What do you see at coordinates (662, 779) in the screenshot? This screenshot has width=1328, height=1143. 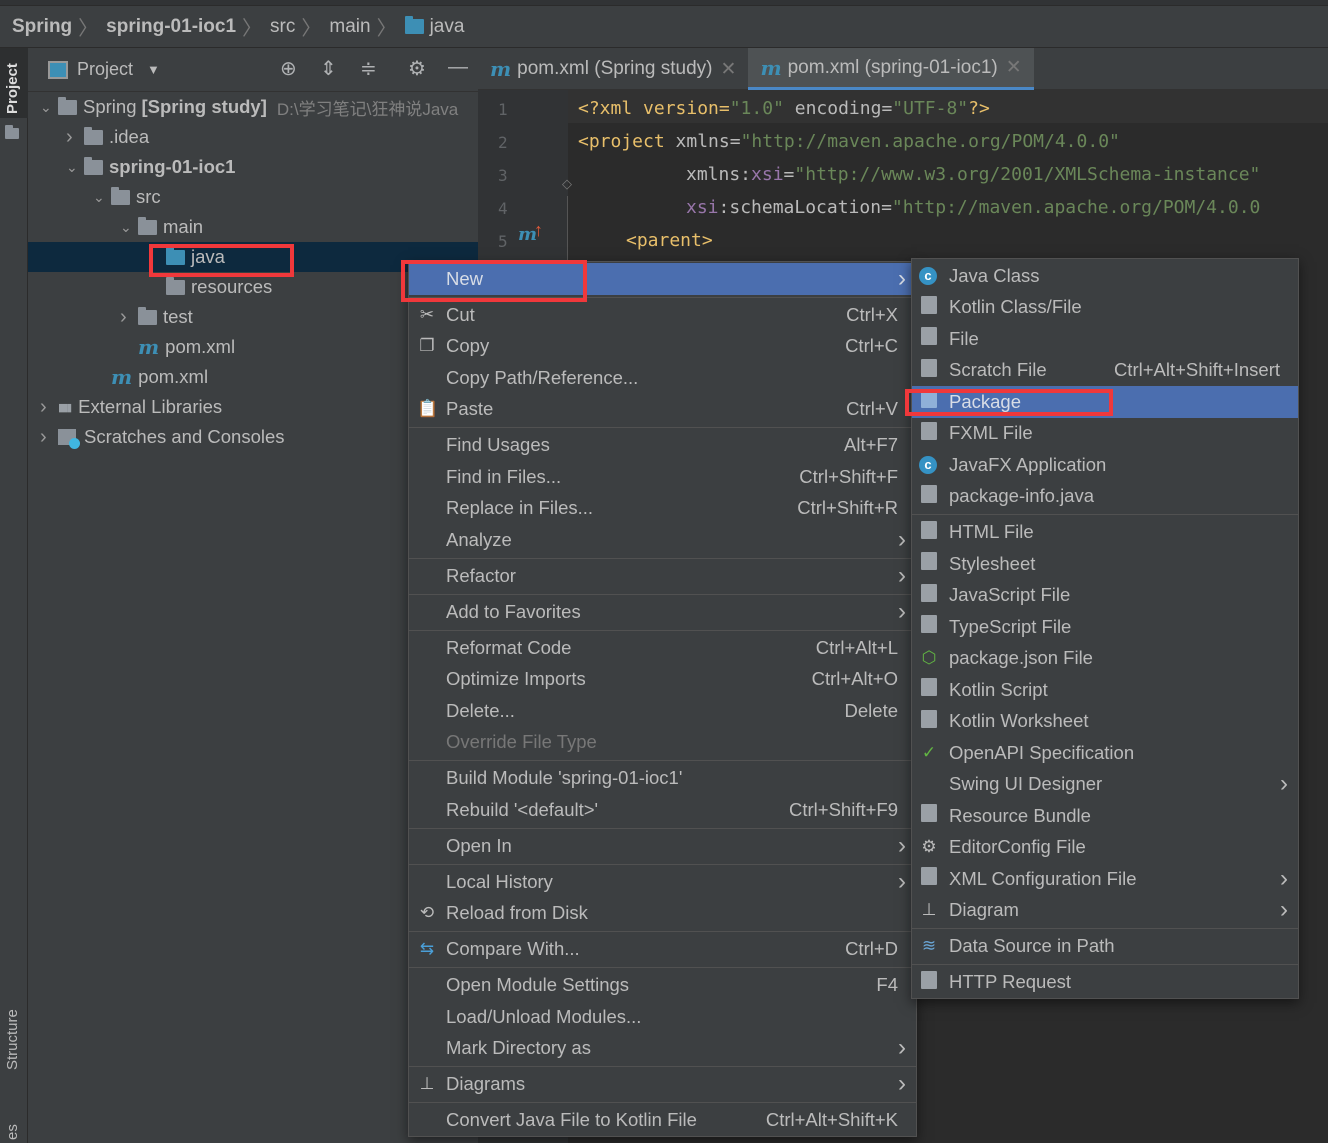 I see `menu-item-build-module-spring-01-ioc1: Build Module 'spring-01-ioc1'` at bounding box center [662, 779].